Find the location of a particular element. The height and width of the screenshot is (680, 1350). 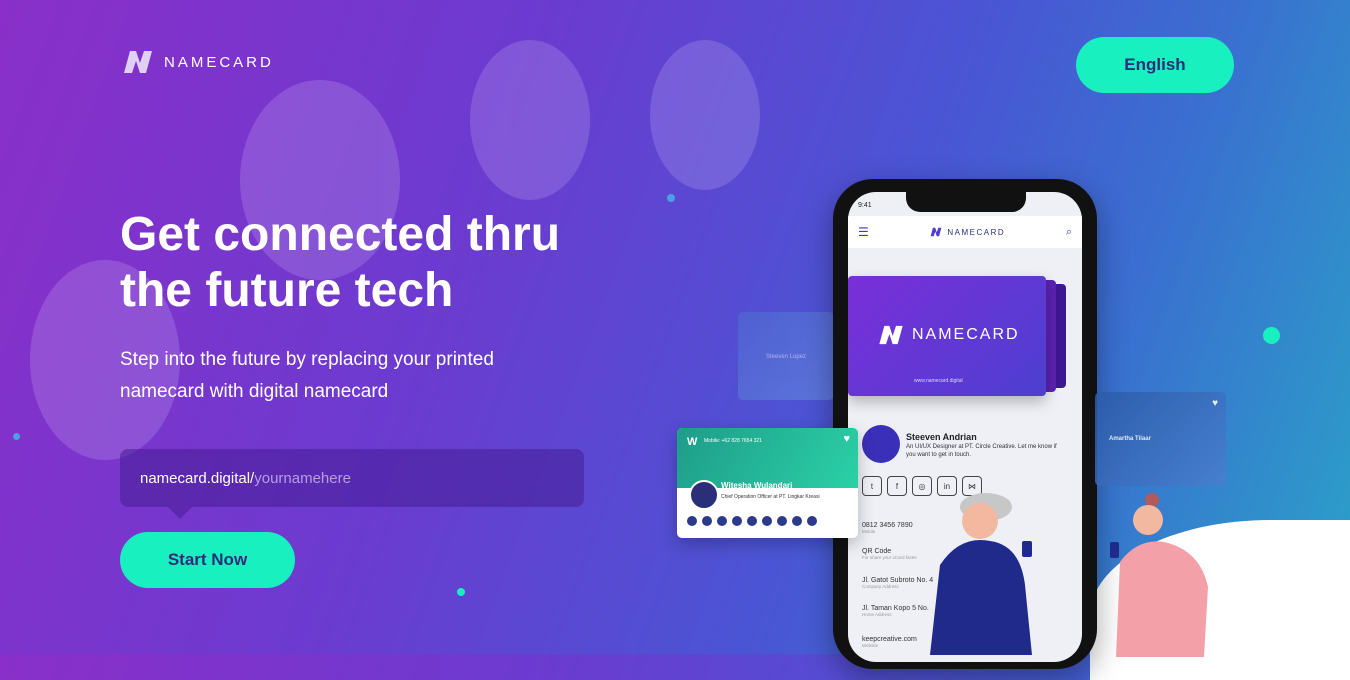

status-time: 9:41 is located at coordinates (865, 205).